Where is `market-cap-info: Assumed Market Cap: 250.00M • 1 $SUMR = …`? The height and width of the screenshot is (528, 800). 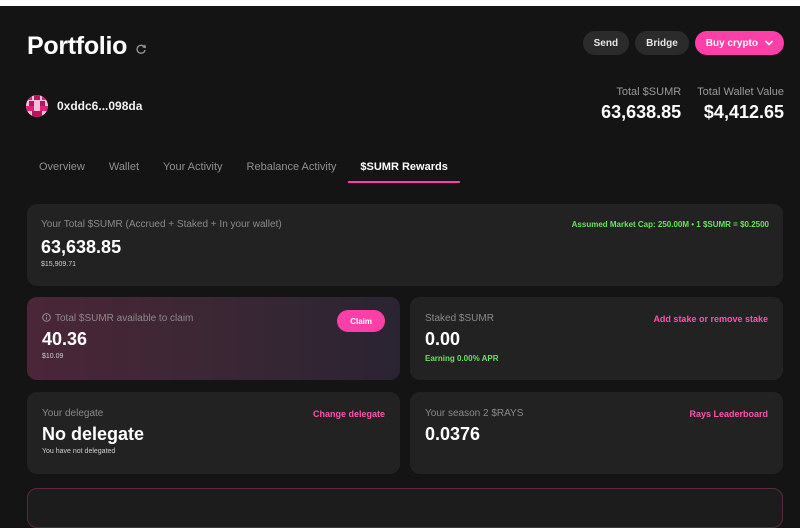
market-cap-info: Assumed Market Cap: 250.00M • 1 $SUMR = … is located at coordinates (670, 224).